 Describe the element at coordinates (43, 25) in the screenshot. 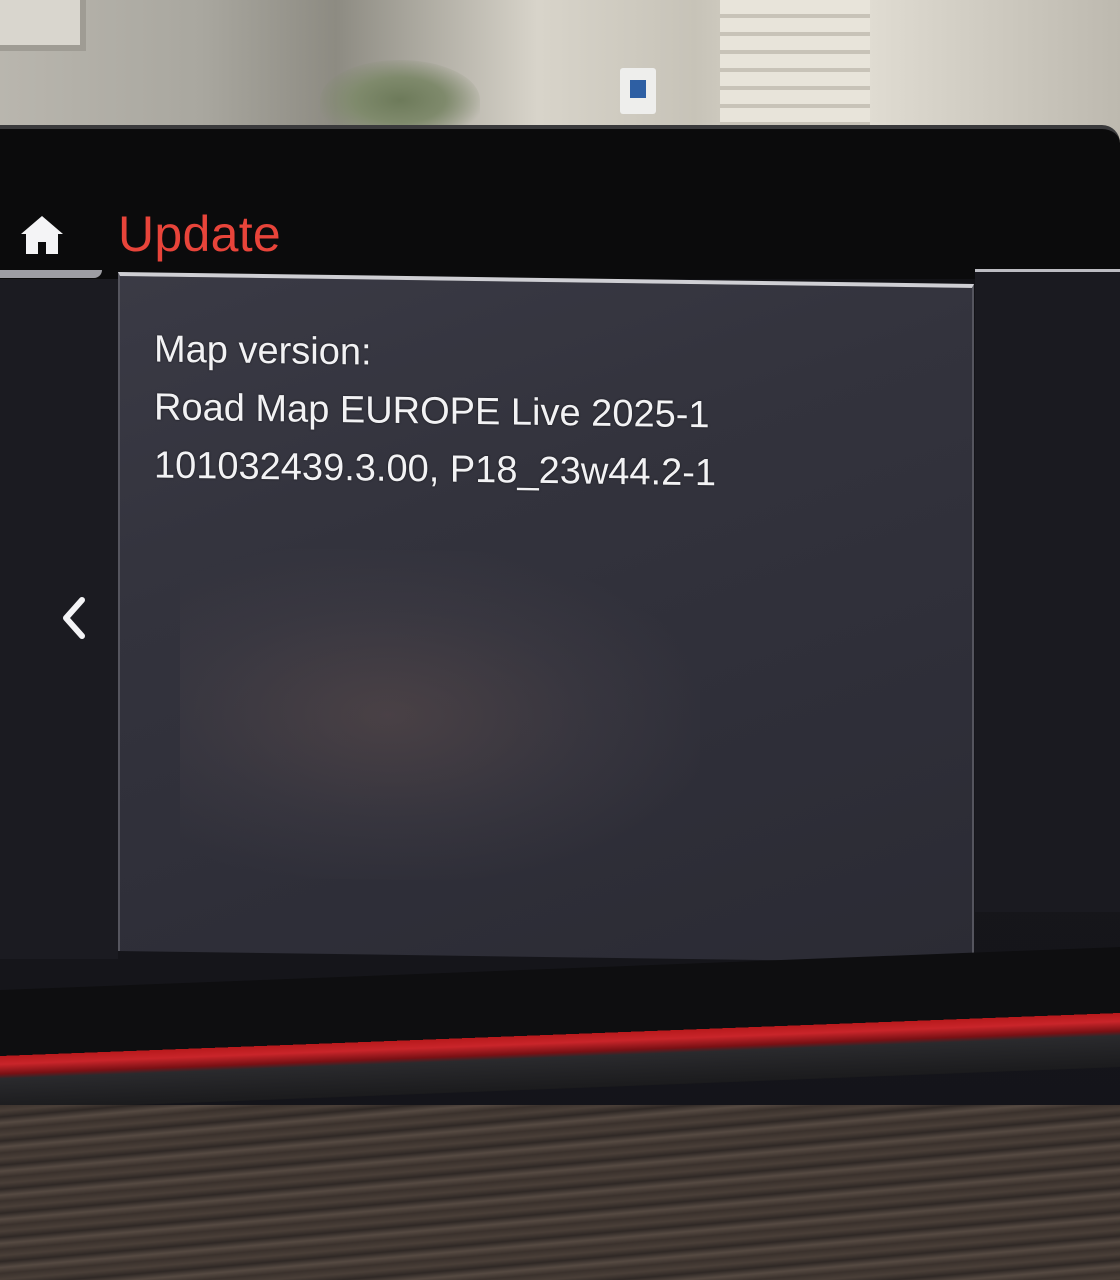

I see `background-window` at that location.